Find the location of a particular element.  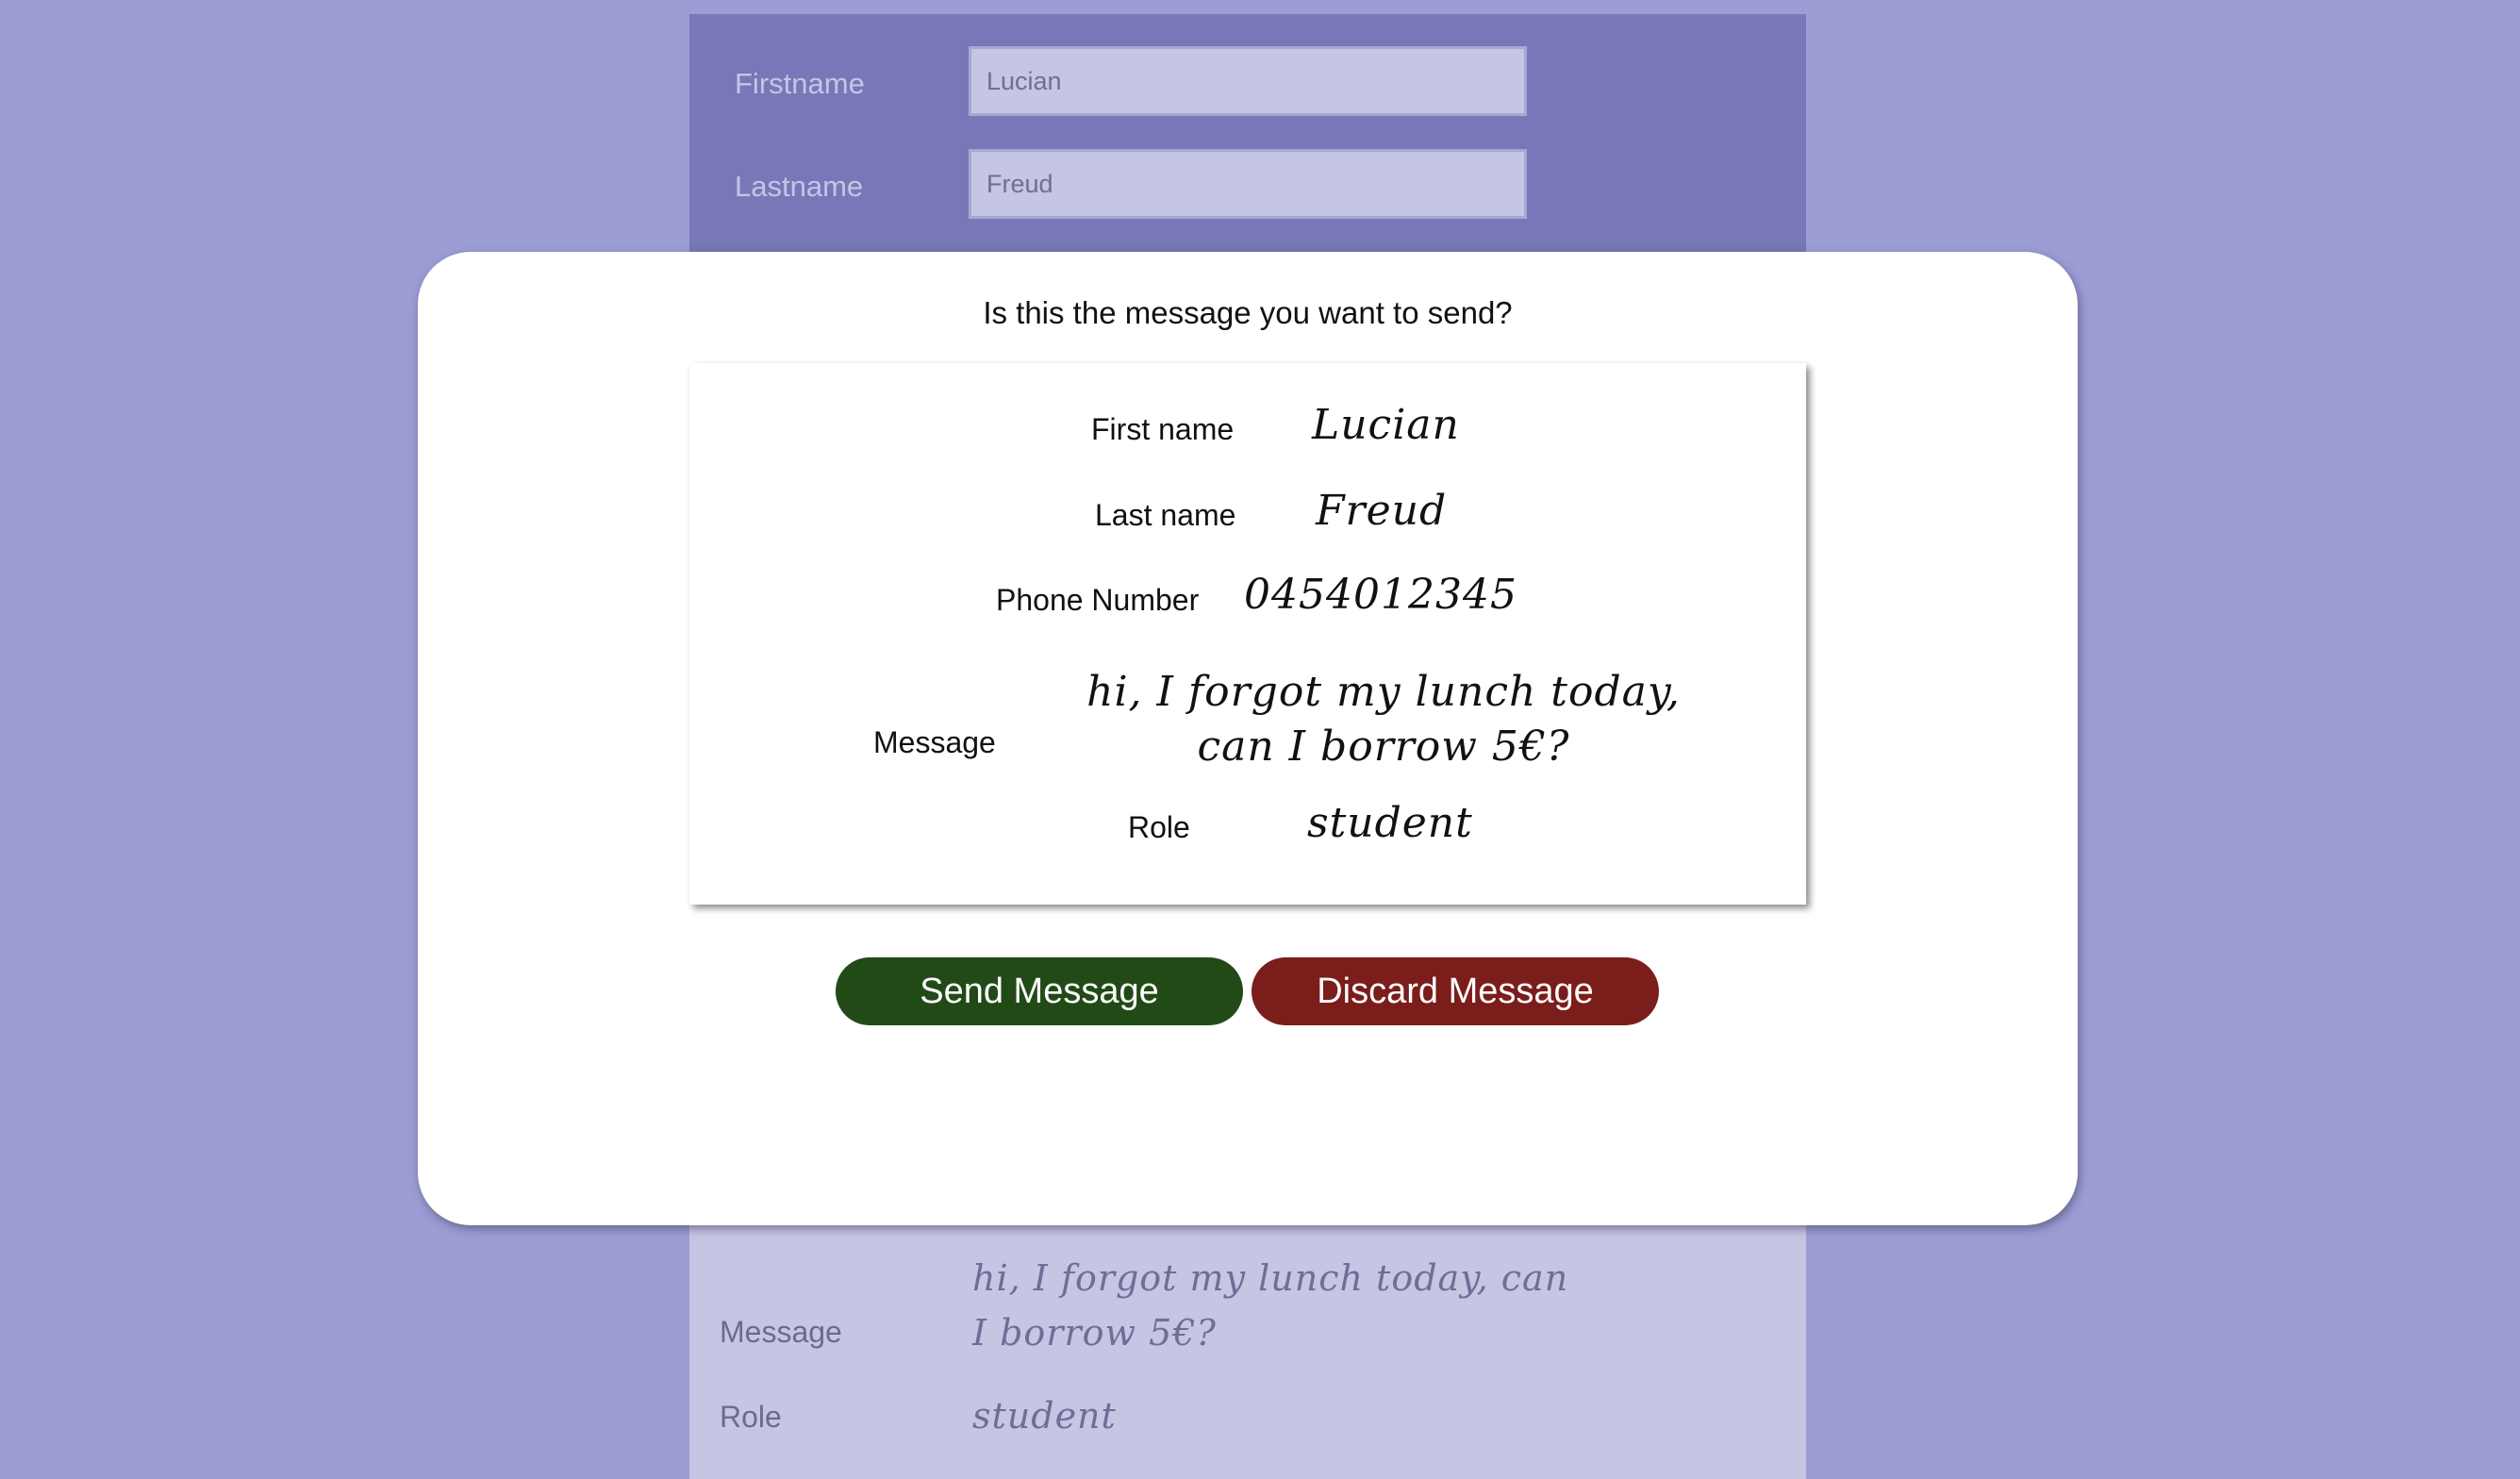

first-name-label: First name is located at coordinates (1163, 429).